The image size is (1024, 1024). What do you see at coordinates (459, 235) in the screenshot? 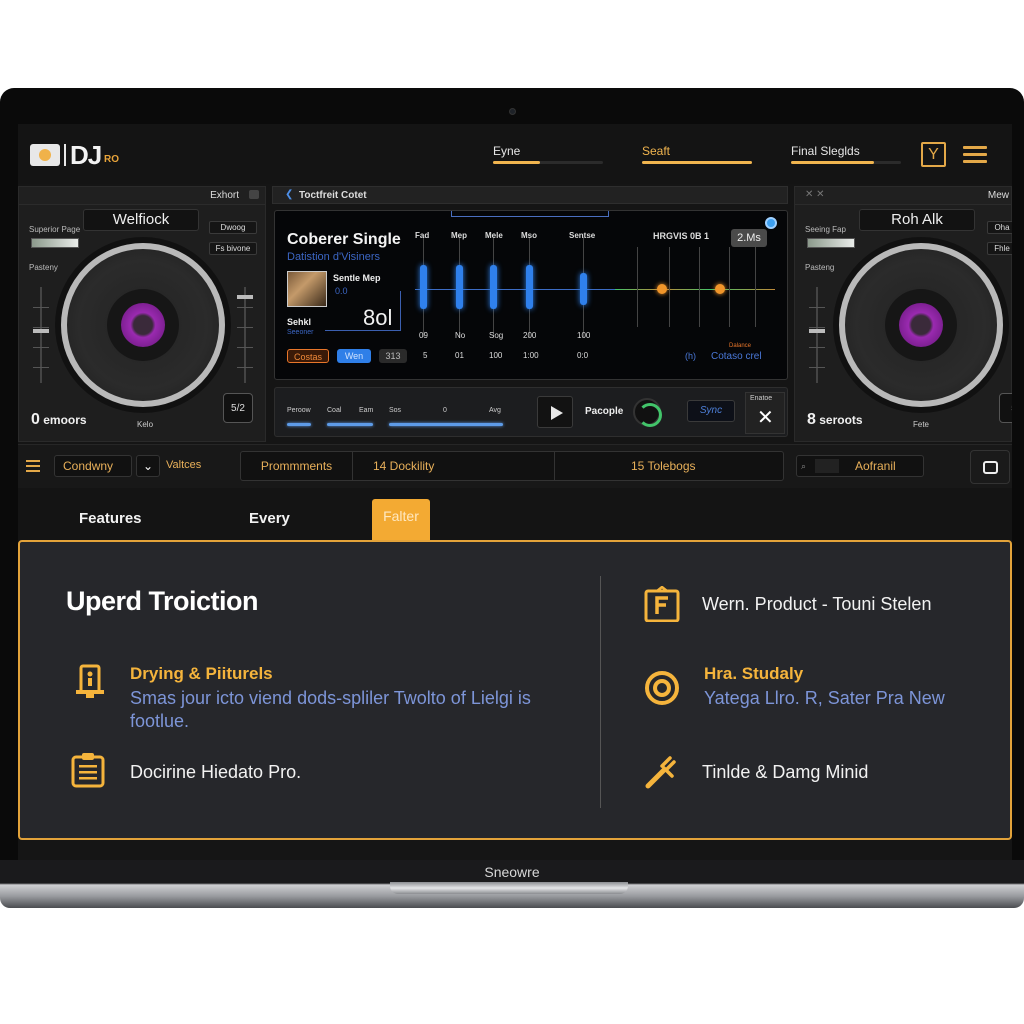
I see `wave-col-label: Mep` at bounding box center [459, 235].